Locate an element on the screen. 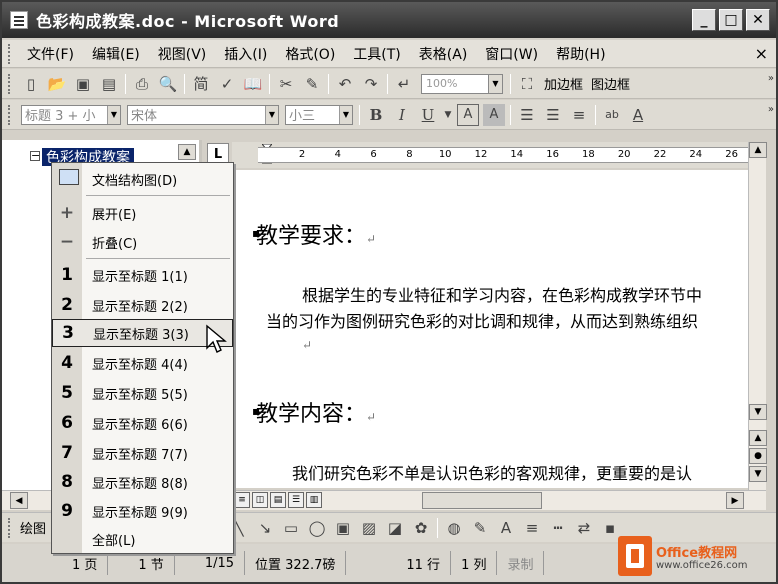 This screenshot has height=584, width=778. docmap-scroll-up-icon: ▲ is located at coordinates (187, 152).